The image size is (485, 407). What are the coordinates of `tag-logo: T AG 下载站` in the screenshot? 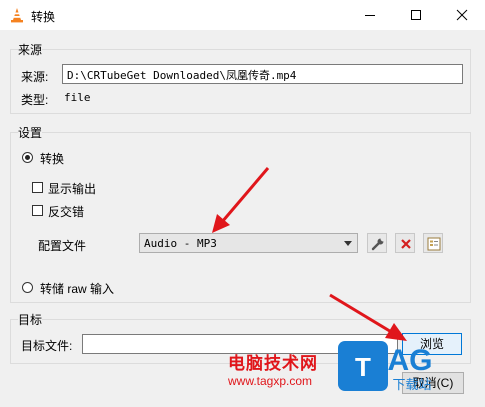 It's located at (385, 366).